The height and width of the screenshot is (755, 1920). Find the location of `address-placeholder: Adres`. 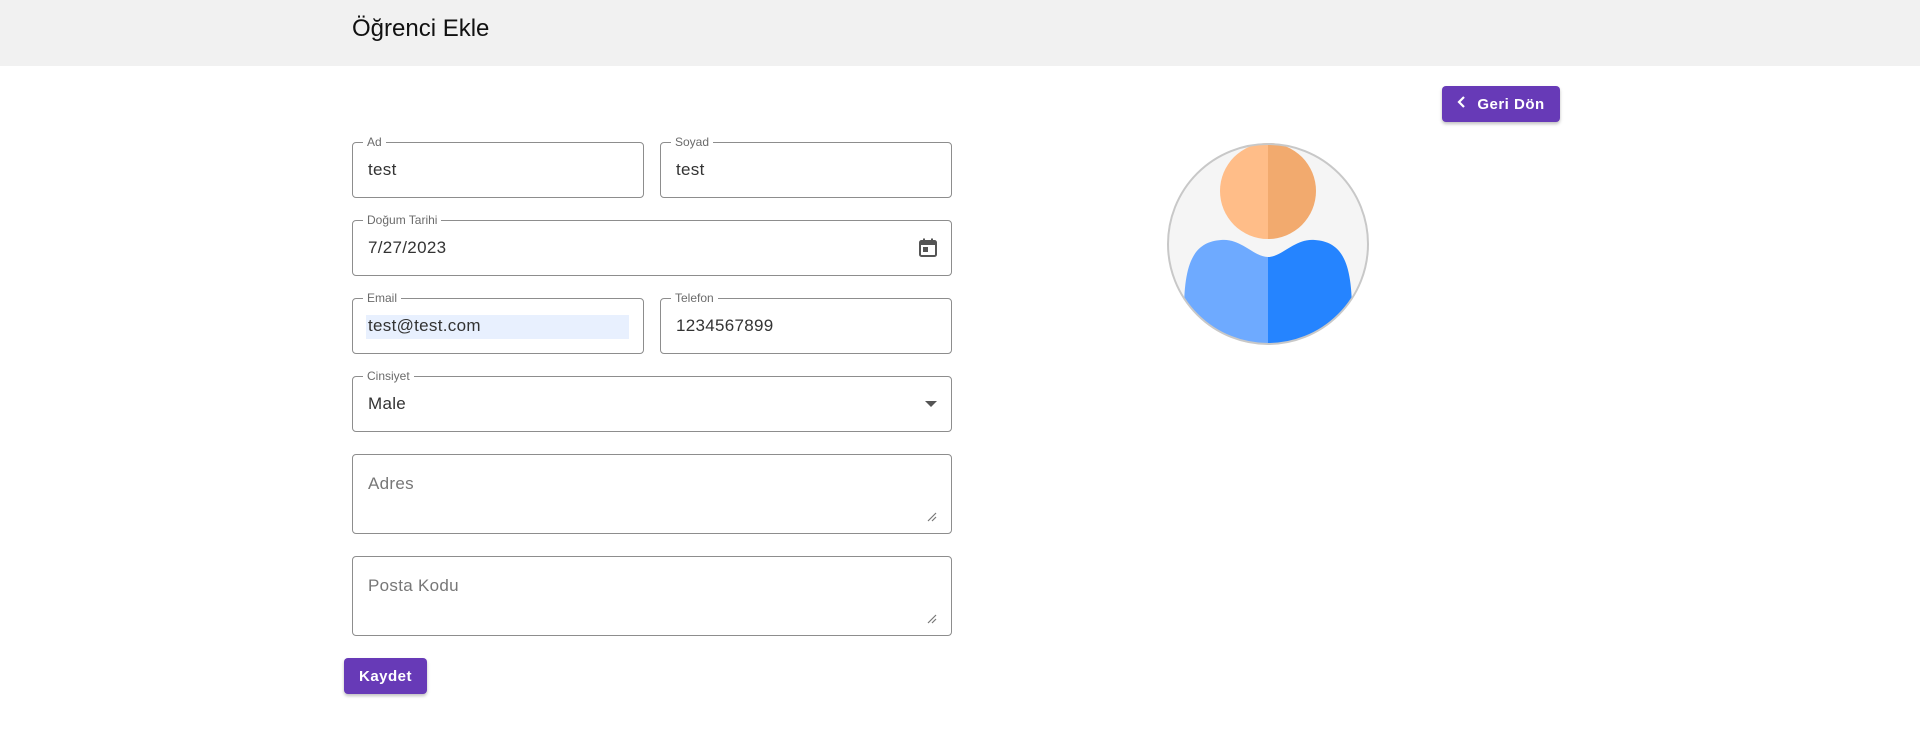

address-placeholder: Adres is located at coordinates (391, 483).